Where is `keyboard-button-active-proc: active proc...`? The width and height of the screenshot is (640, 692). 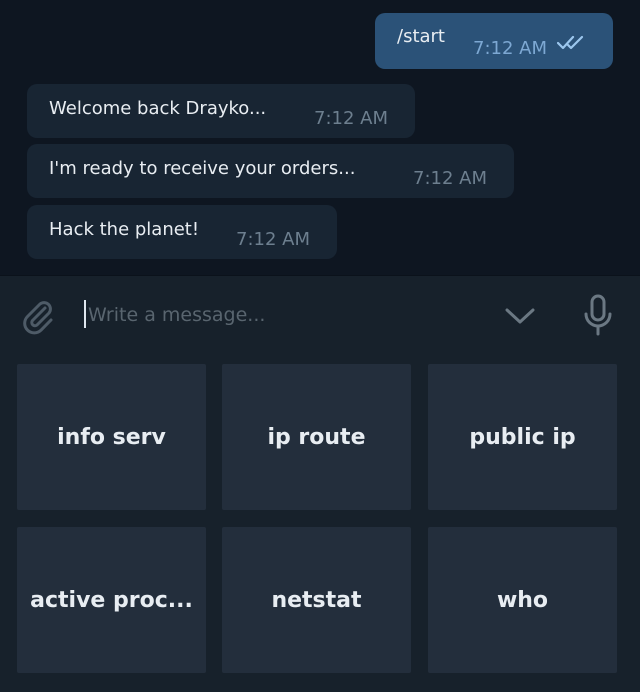 keyboard-button-active-proc: active proc... is located at coordinates (111, 600).